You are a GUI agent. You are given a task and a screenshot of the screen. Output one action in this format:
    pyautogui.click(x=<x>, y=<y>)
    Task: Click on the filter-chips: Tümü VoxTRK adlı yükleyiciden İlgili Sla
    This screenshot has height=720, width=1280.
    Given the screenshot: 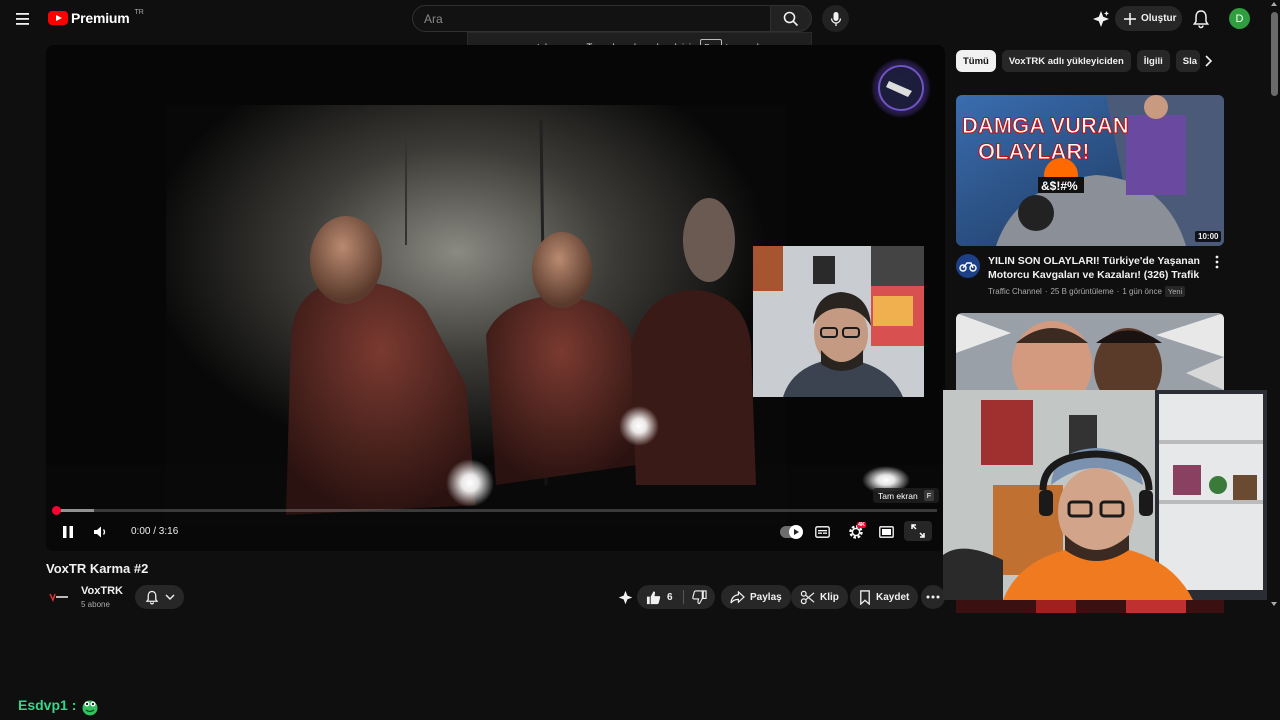 What is the action you would take?
    pyautogui.click(x=1078, y=61)
    